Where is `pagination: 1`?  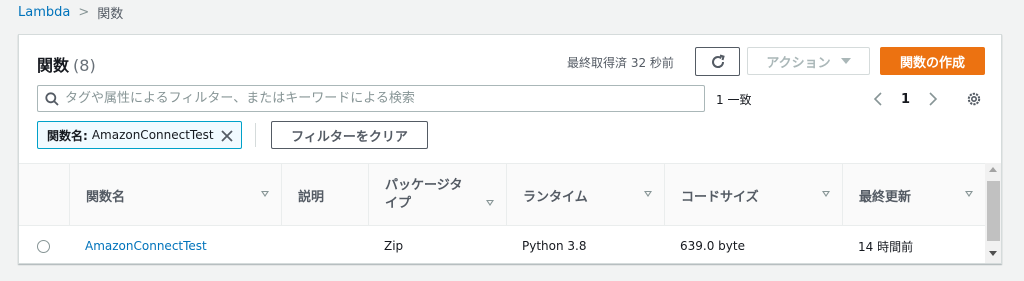
pagination: 1 is located at coordinates (905, 99).